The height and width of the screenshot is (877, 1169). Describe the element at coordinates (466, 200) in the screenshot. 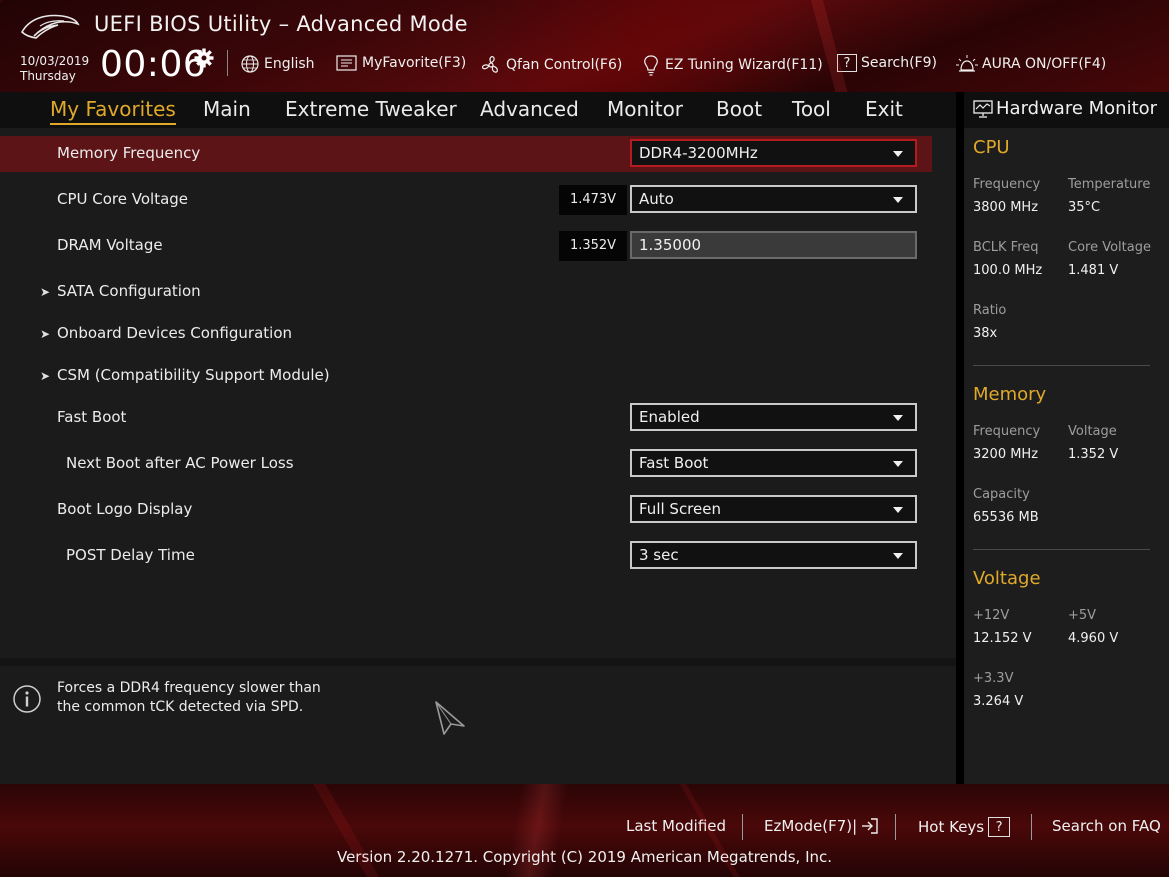

I see `setting-cpu-core-voltage: CPU Core Voltage 1.473V Auto` at that location.